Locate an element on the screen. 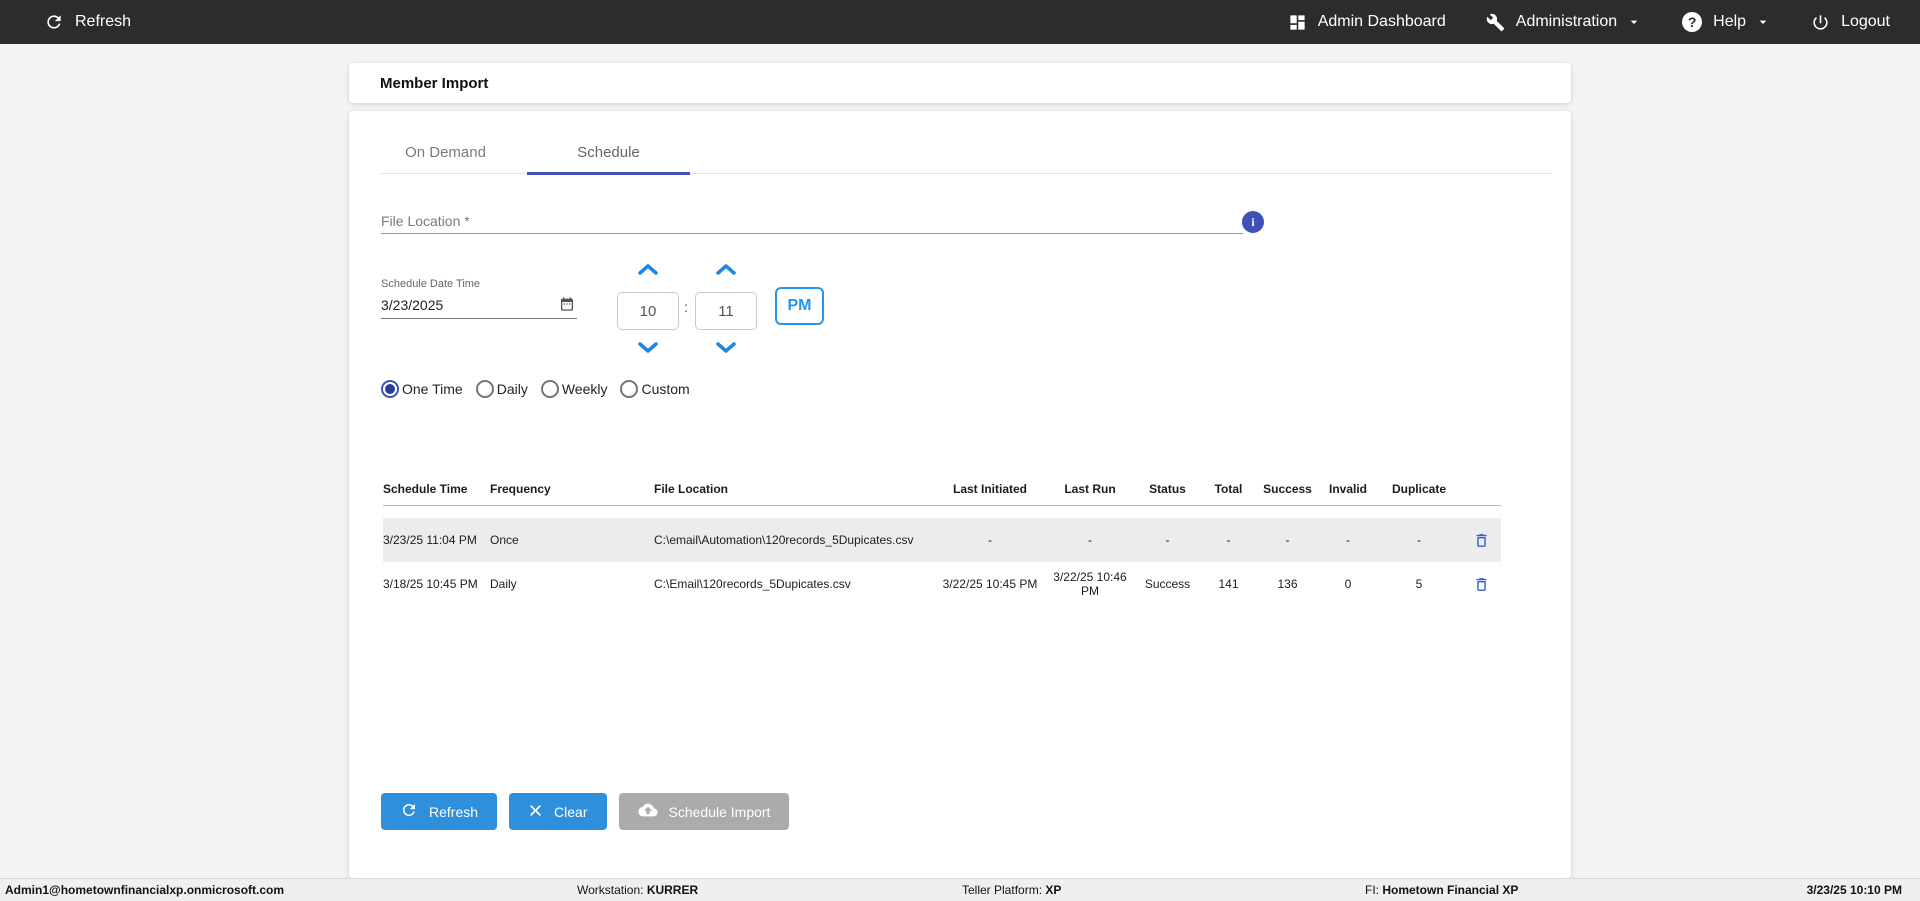 The height and width of the screenshot is (901, 1920). fi-value: Hometown Financial XP is located at coordinates (1450, 890).